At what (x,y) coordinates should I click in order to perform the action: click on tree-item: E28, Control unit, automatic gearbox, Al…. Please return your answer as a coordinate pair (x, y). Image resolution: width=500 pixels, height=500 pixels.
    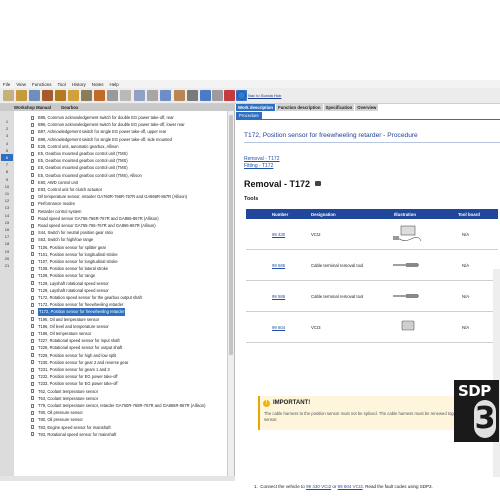
    Looking at the image, I should click on (120, 146).